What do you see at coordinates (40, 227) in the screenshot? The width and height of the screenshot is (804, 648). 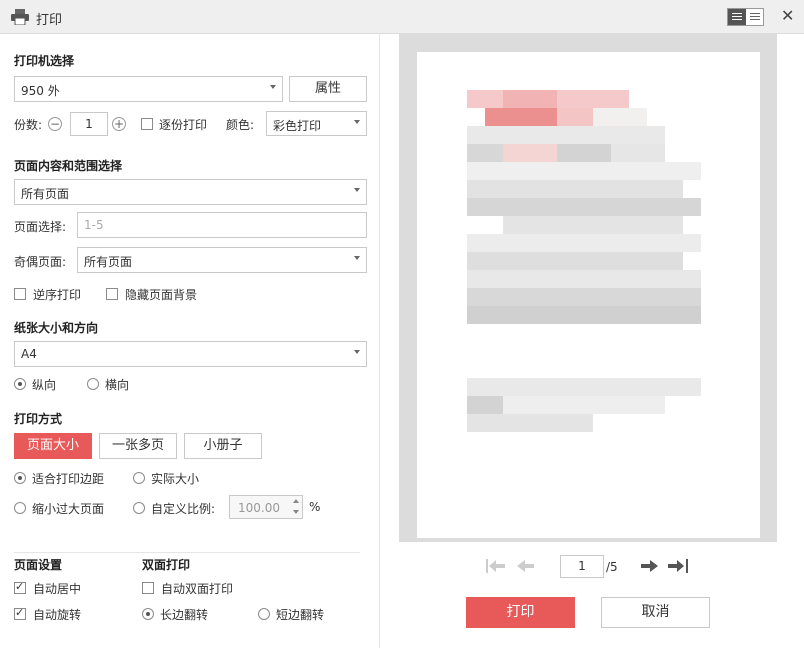 I see `page-select-label: 页面选择:` at bounding box center [40, 227].